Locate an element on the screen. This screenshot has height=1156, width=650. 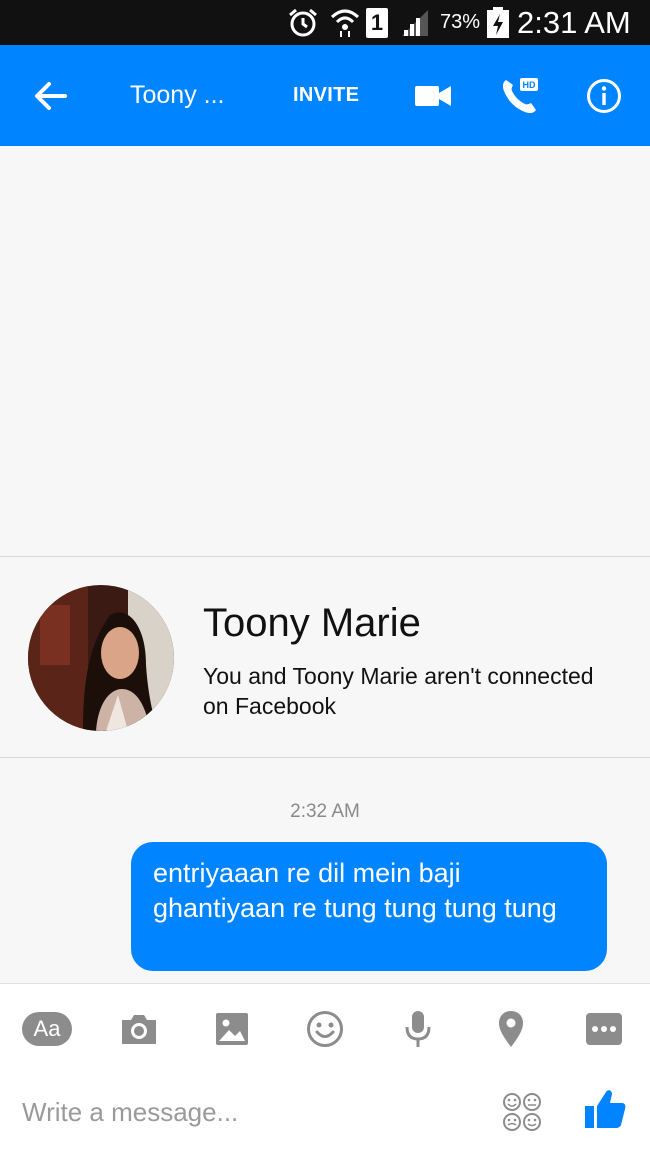
alarm-icon is located at coordinates (303, 22).